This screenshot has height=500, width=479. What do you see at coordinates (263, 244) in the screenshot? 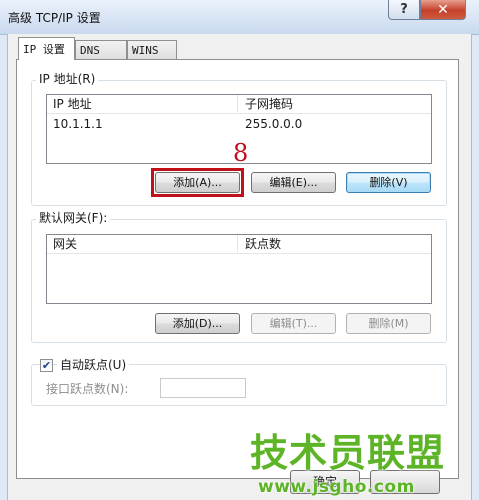
I see `column-header-metric: 跃点数` at bounding box center [263, 244].